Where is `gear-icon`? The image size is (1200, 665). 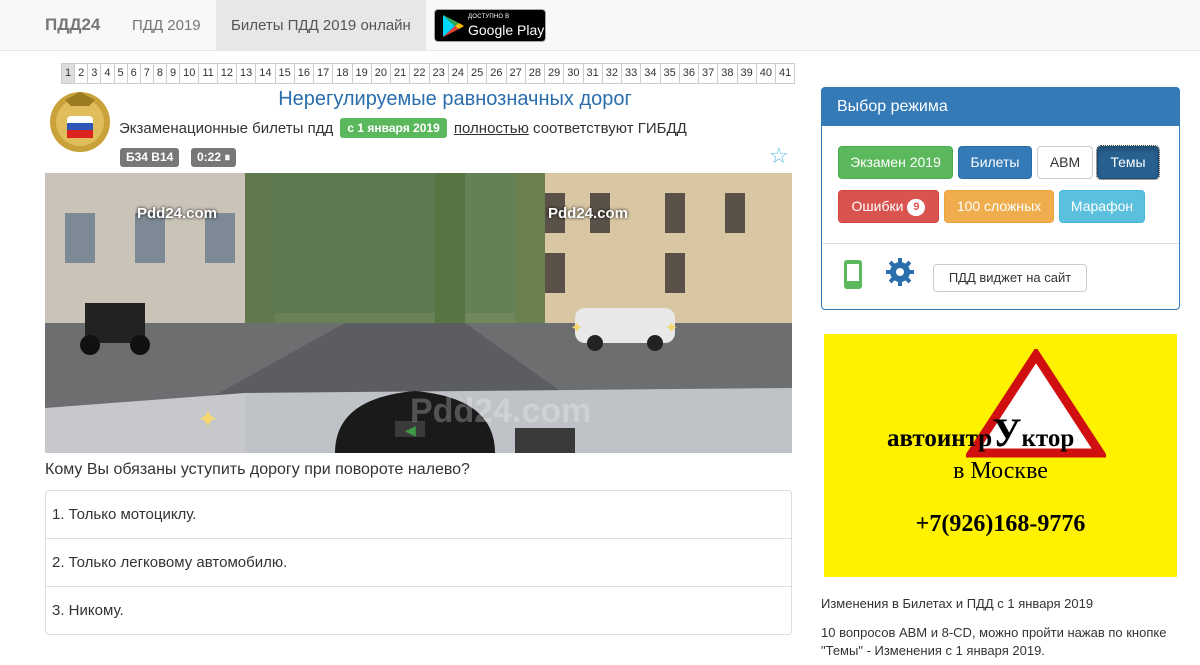
gear-icon is located at coordinates (900, 272).